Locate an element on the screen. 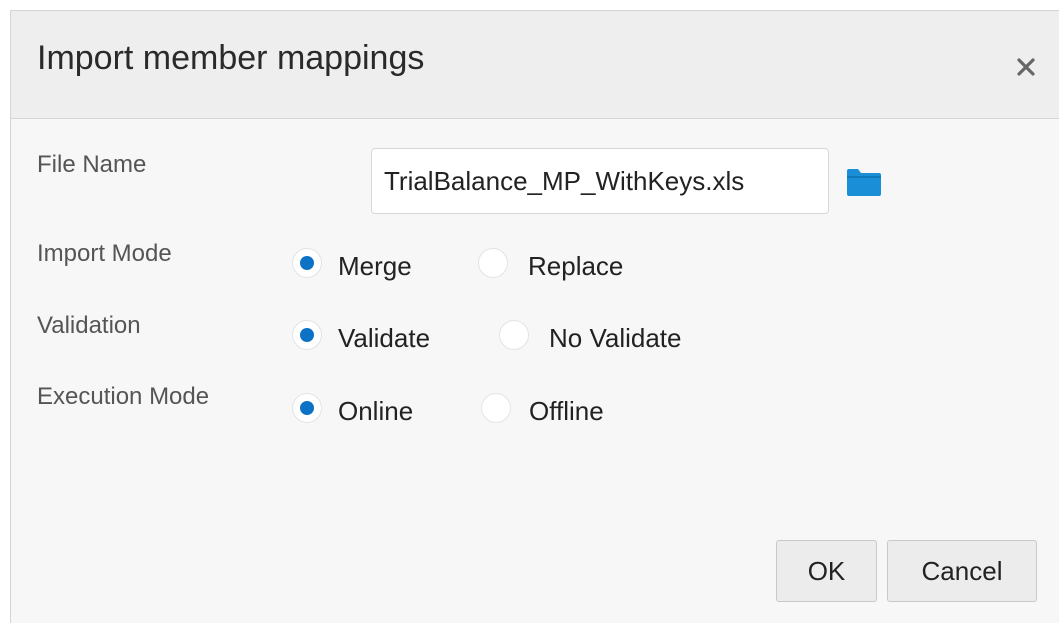 The height and width of the screenshot is (623, 1059). ok-button: OK is located at coordinates (826, 571).